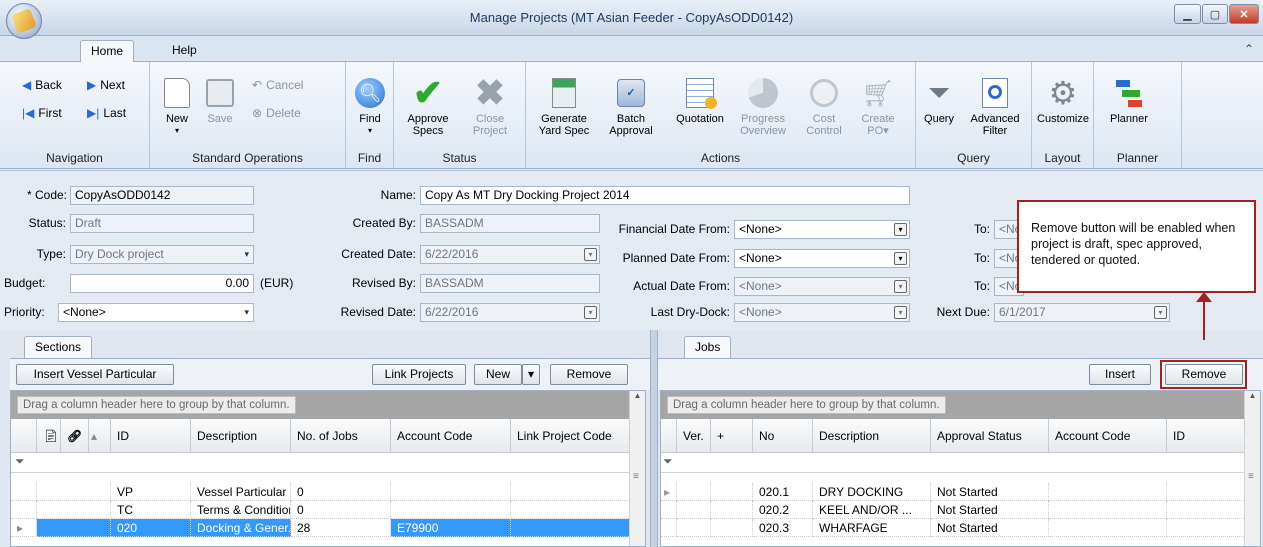 The height and width of the screenshot is (547, 1263). Describe the element at coordinates (460, 115) in the screenshot. I see `group-status: ✔ Approve Specs ✖ Close Project Status` at that location.